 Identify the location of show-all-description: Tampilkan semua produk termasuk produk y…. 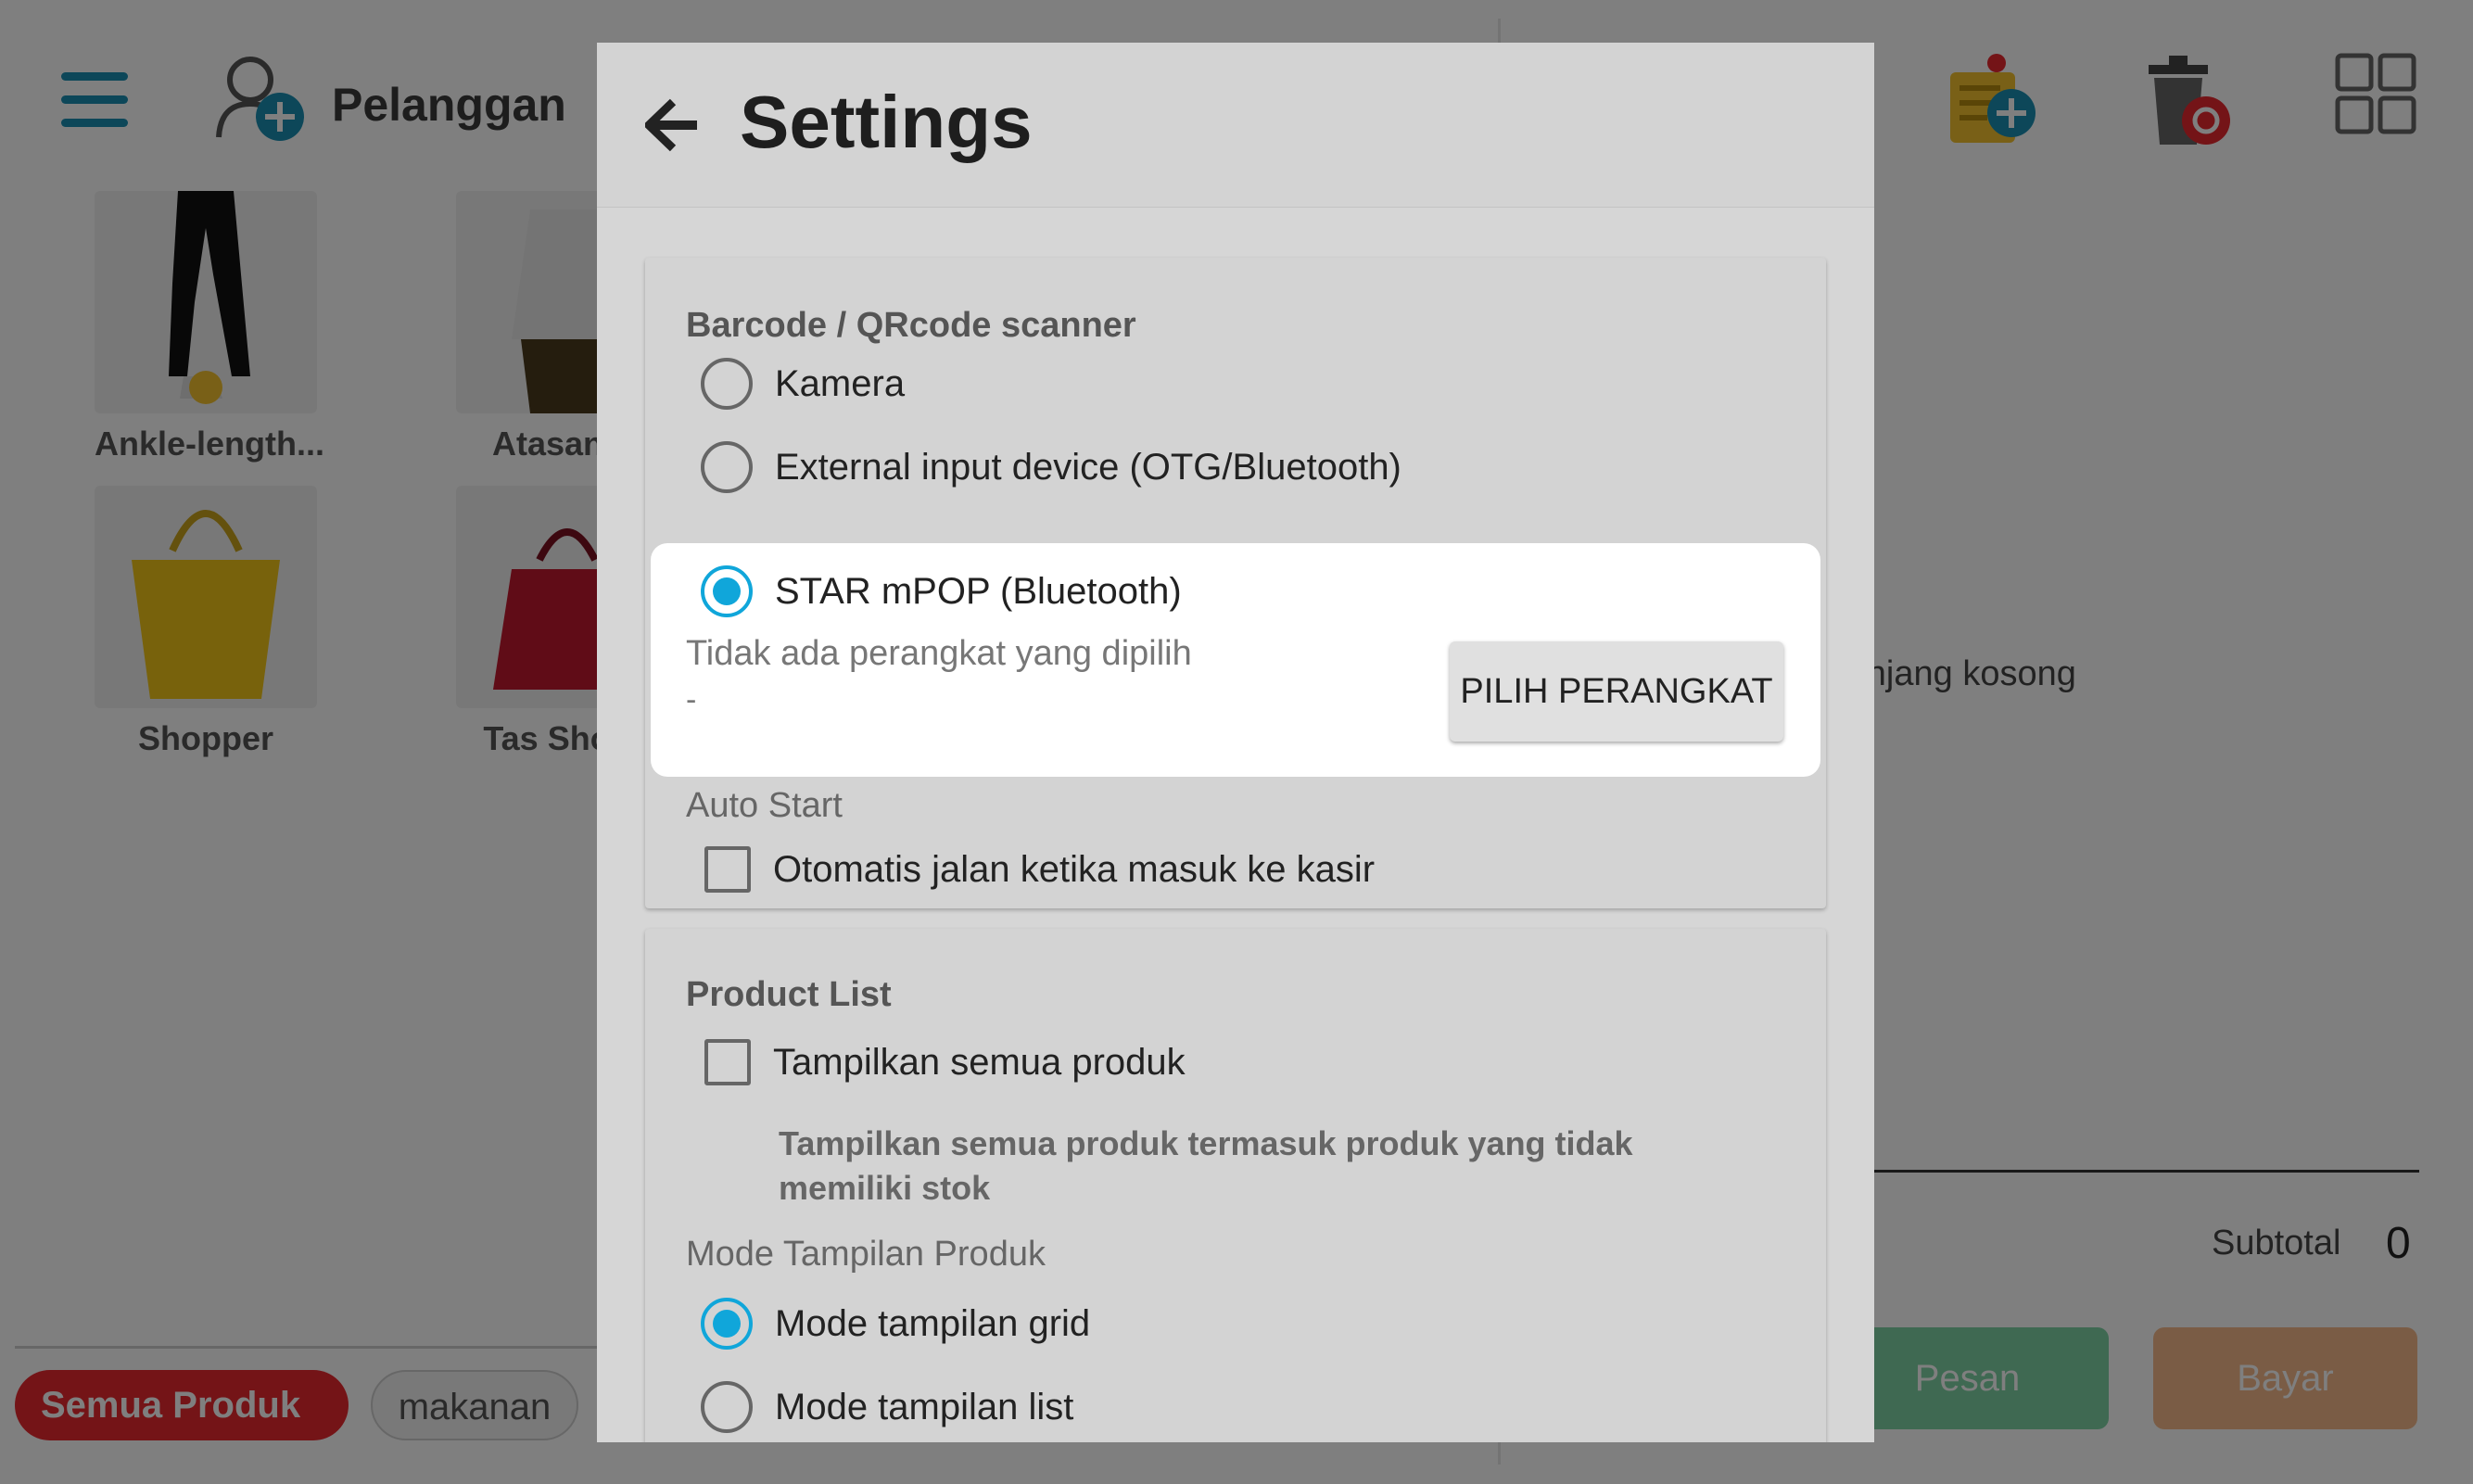
(1206, 1165).